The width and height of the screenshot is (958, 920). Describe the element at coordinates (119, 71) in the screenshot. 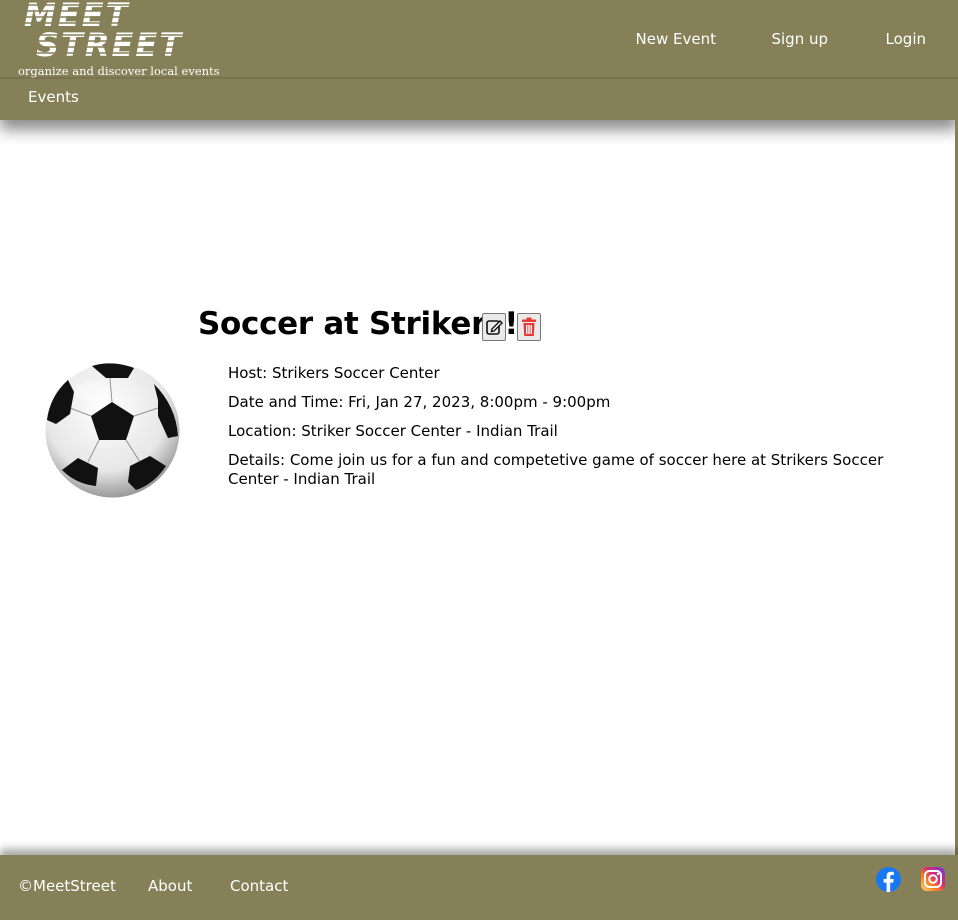

I see `logo-tagline: organize and discover local events` at that location.